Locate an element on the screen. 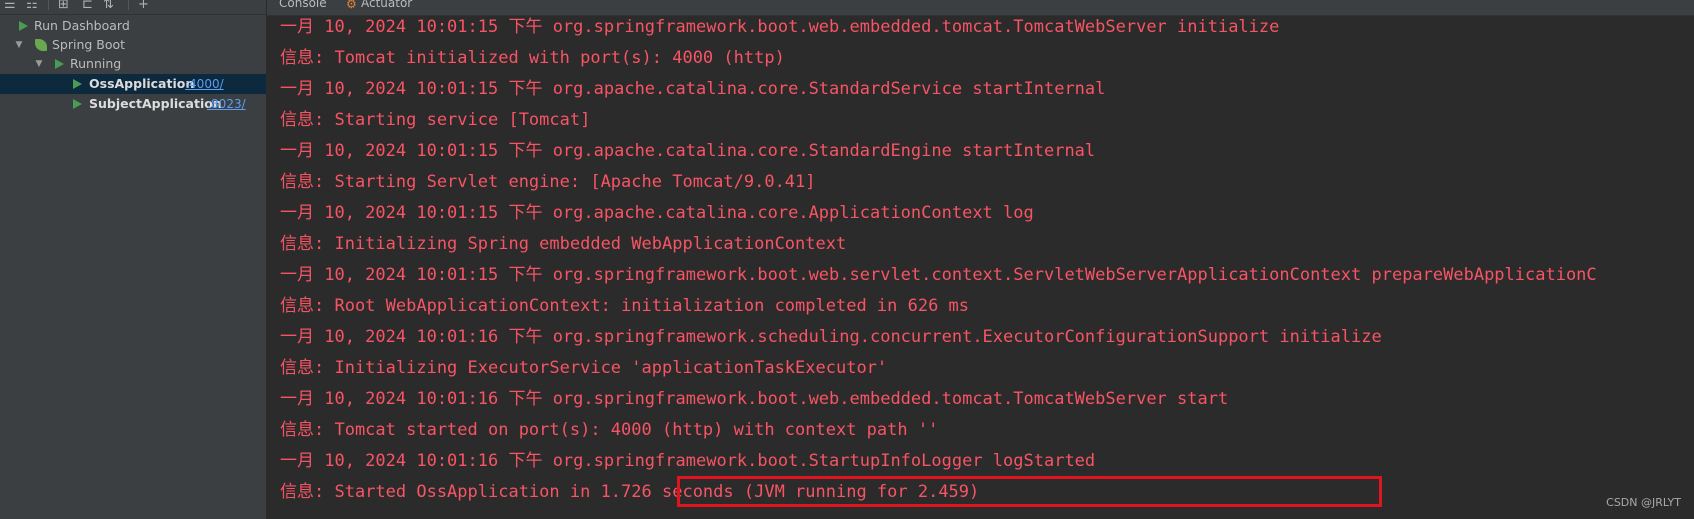  tab-actuator: Actuator is located at coordinates (386, 5).